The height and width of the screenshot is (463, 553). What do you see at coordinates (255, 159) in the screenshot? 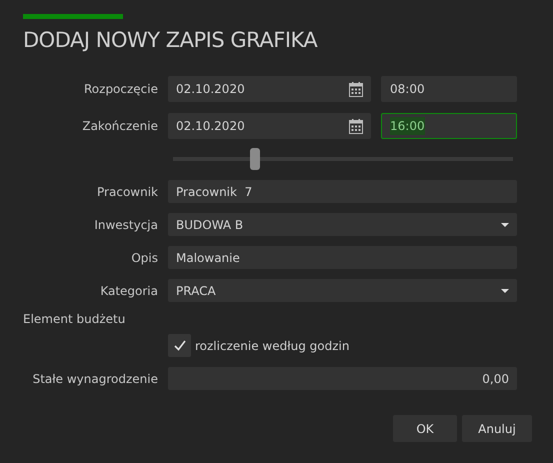
I see `slider-thumb` at bounding box center [255, 159].